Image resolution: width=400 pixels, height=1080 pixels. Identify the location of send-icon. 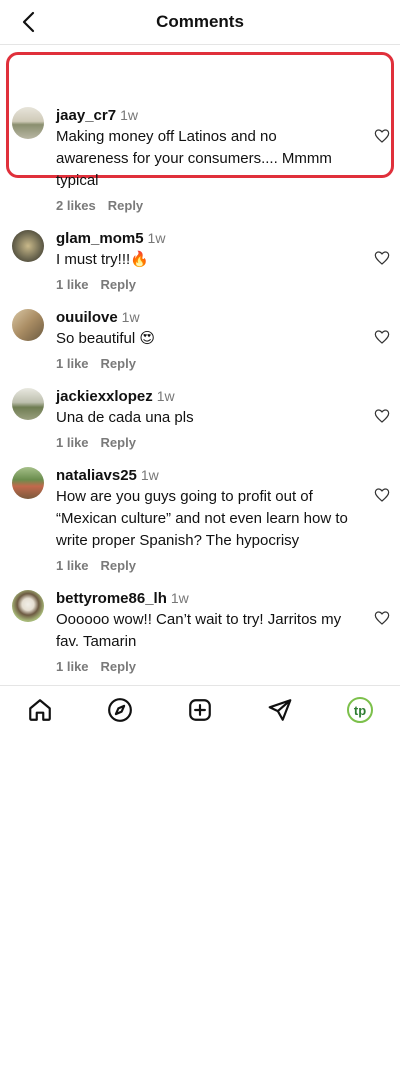
(280, 710).